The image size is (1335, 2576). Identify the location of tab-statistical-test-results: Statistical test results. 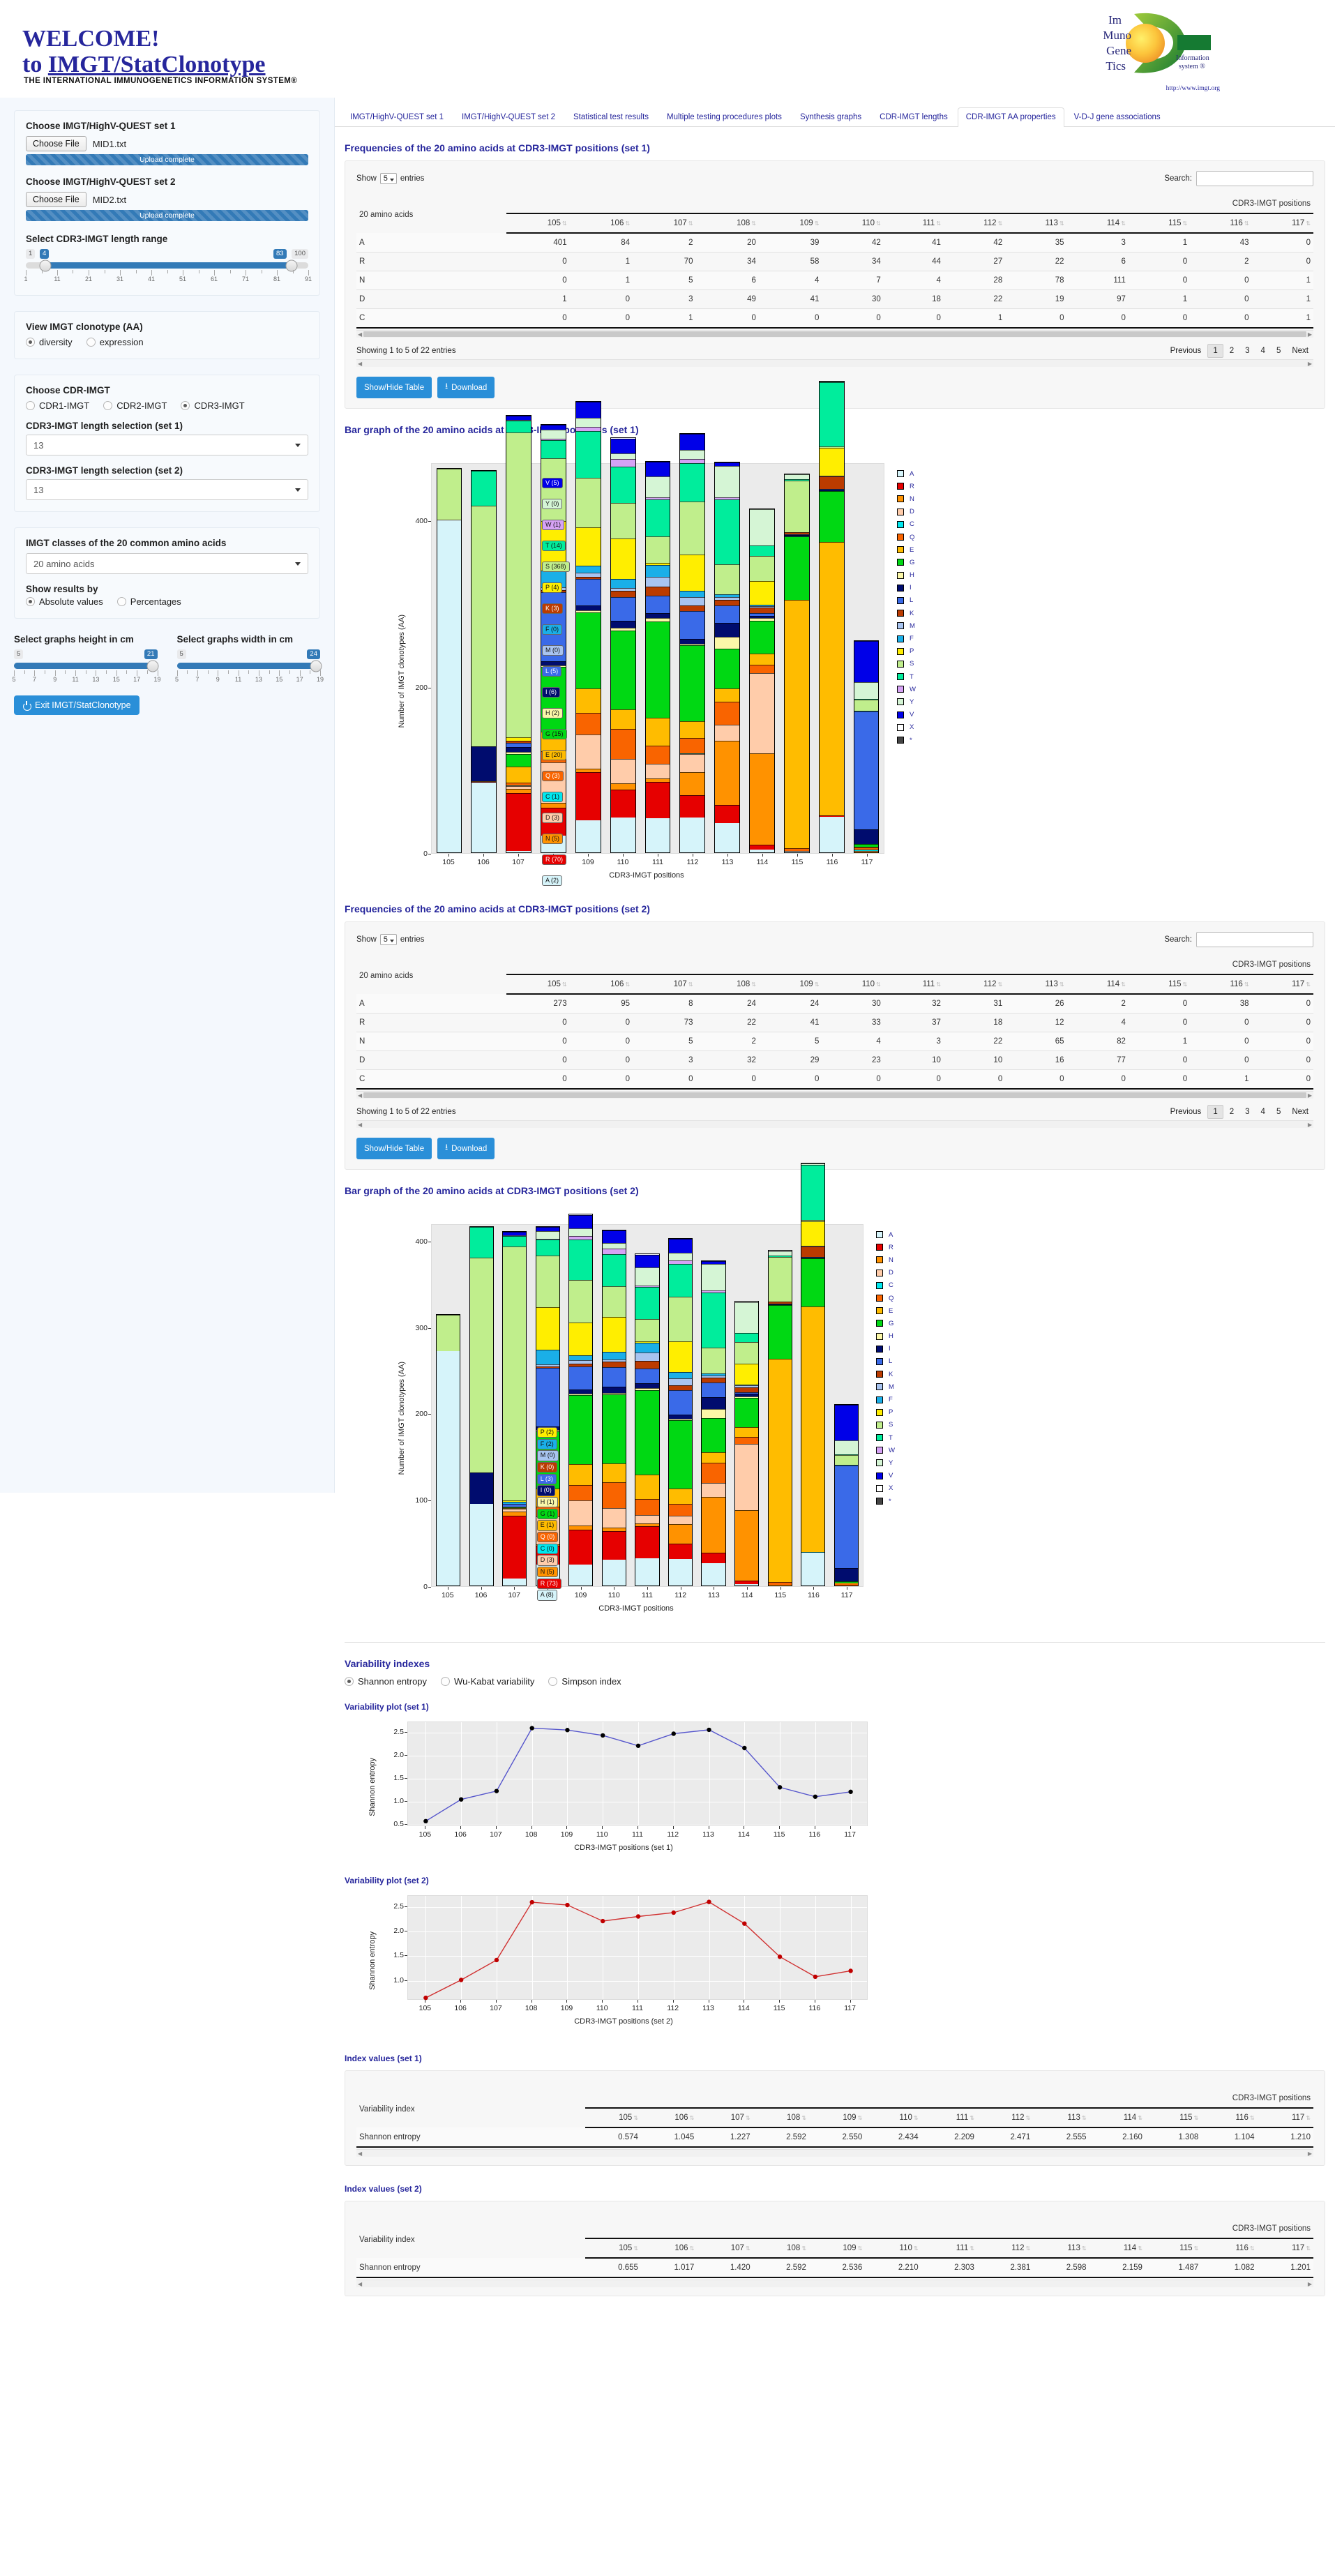
(611, 116).